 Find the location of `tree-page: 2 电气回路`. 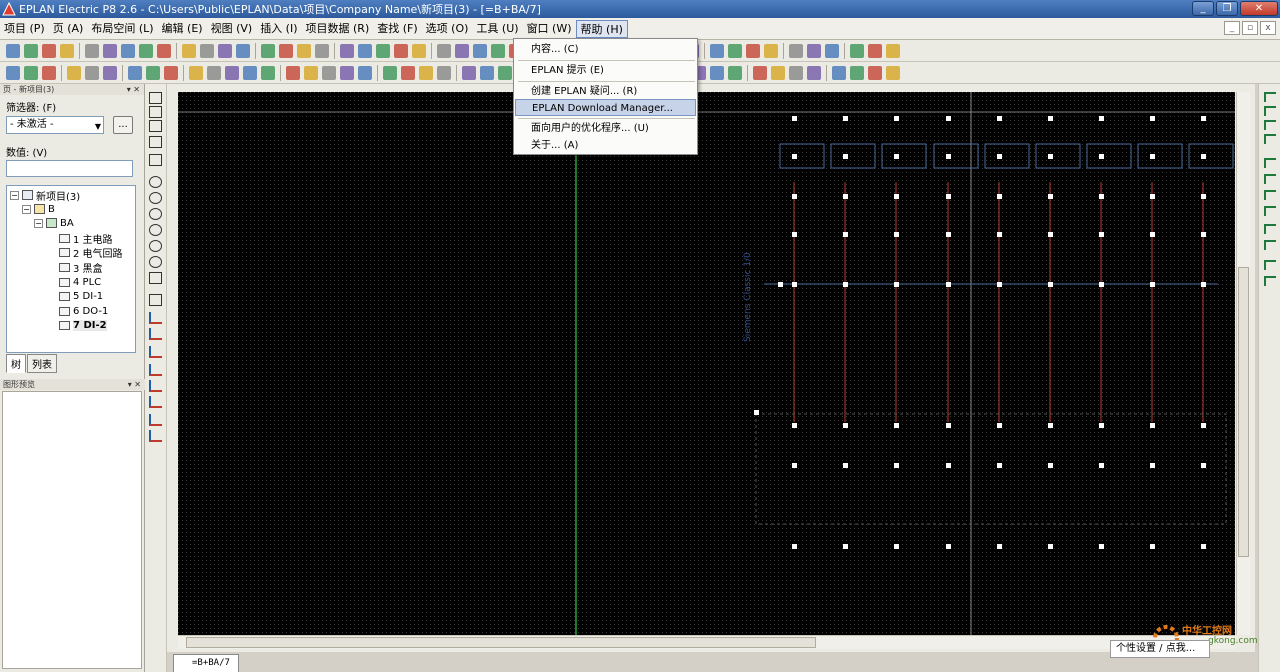

tree-page: 2 电气回路 is located at coordinates (91, 252).